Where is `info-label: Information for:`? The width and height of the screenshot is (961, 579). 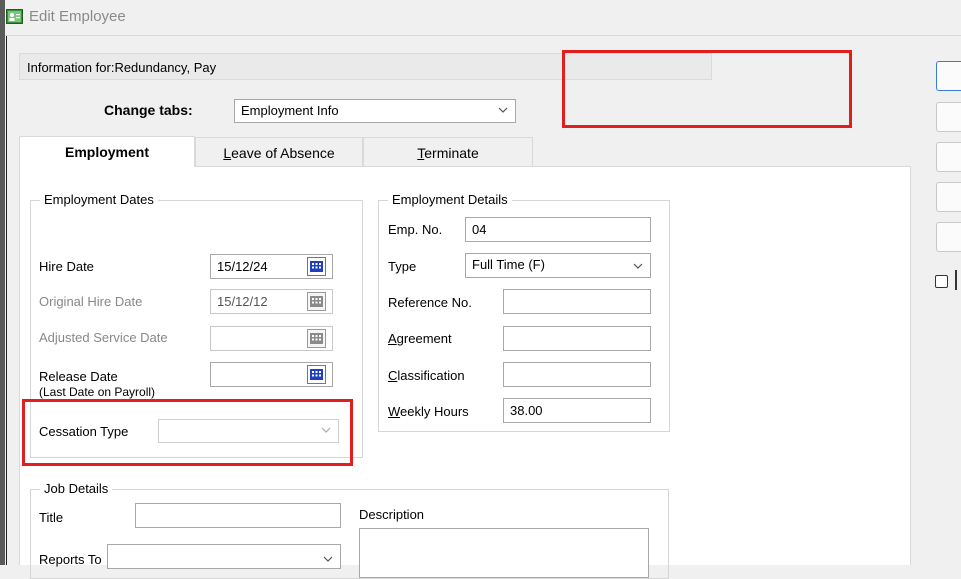 info-label: Information for: is located at coordinates (71, 67).